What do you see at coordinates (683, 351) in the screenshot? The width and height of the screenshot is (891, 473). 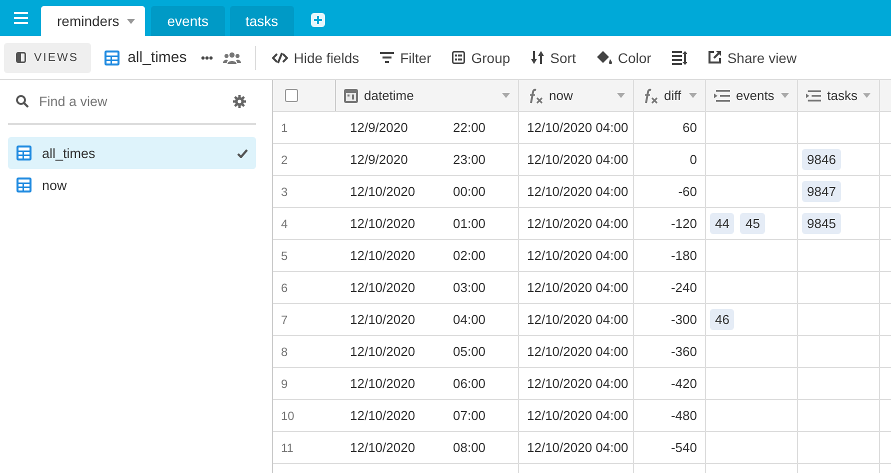 I see `table-cell: -360` at bounding box center [683, 351].